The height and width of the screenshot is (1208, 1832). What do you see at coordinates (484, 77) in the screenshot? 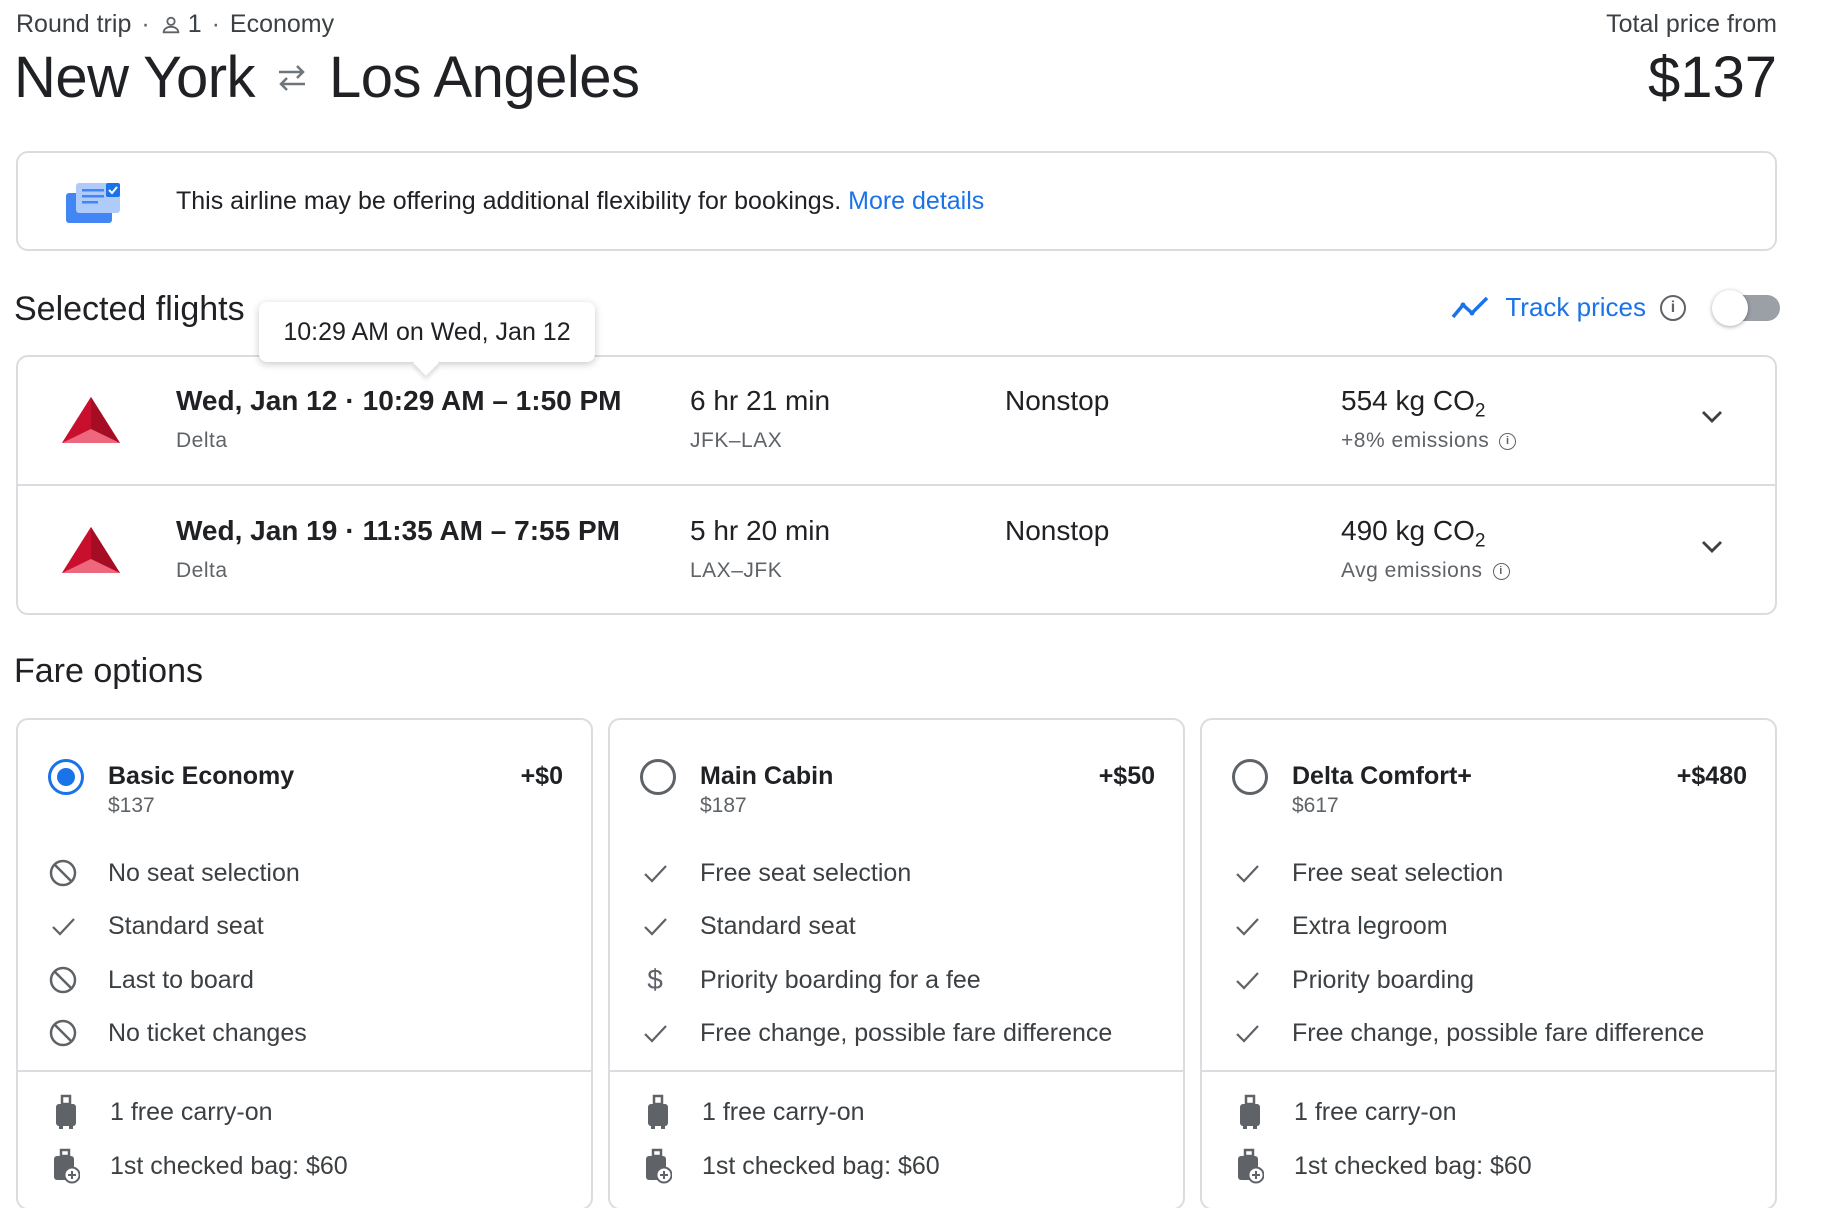
I see `destination-city: Los Angeles` at bounding box center [484, 77].